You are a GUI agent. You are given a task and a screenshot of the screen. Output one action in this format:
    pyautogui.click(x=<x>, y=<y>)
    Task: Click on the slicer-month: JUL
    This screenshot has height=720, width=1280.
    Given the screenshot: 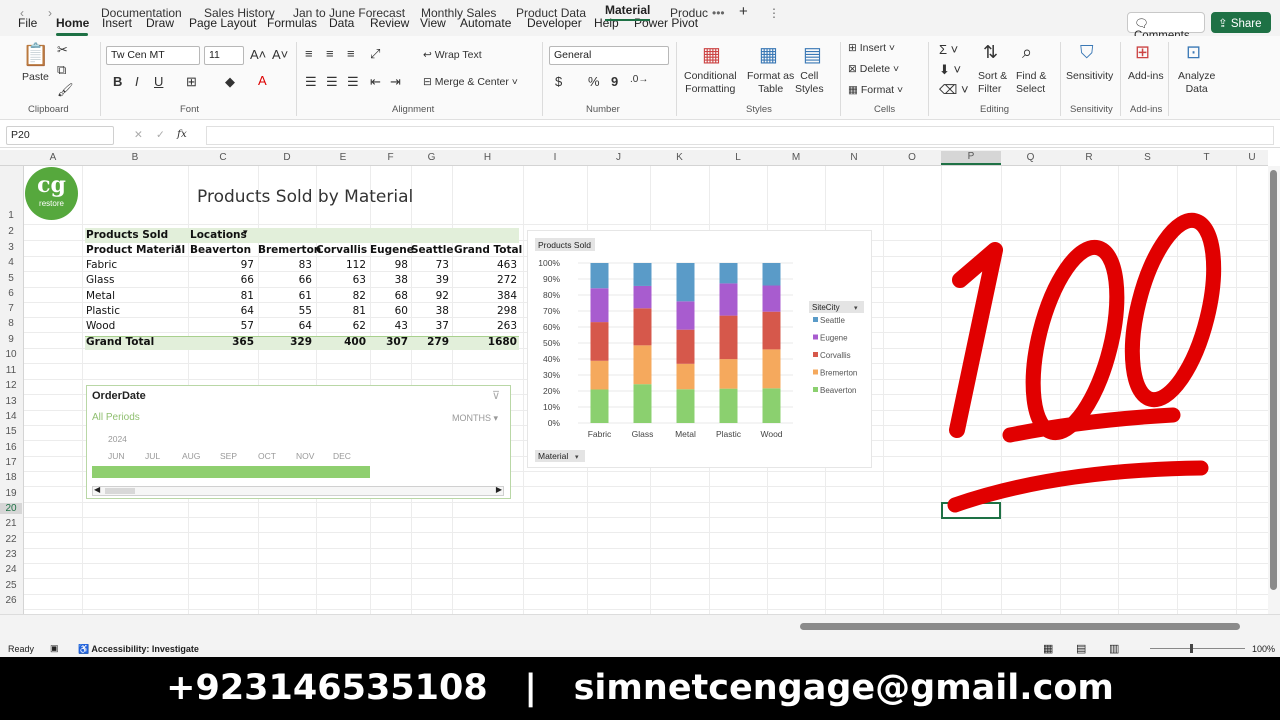 What is the action you would take?
    pyautogui.click(x=152, y=456)
    